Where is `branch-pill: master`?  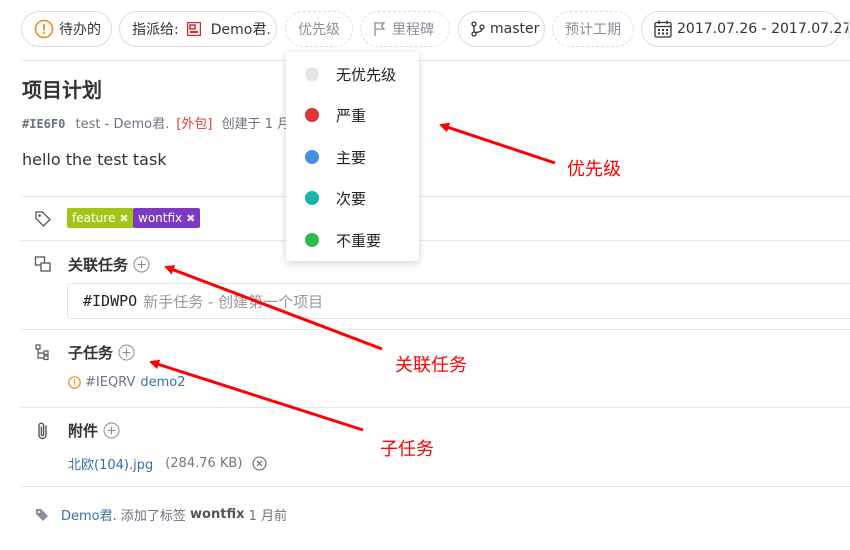 branch-pill: master is located at coordinates (501, 29).